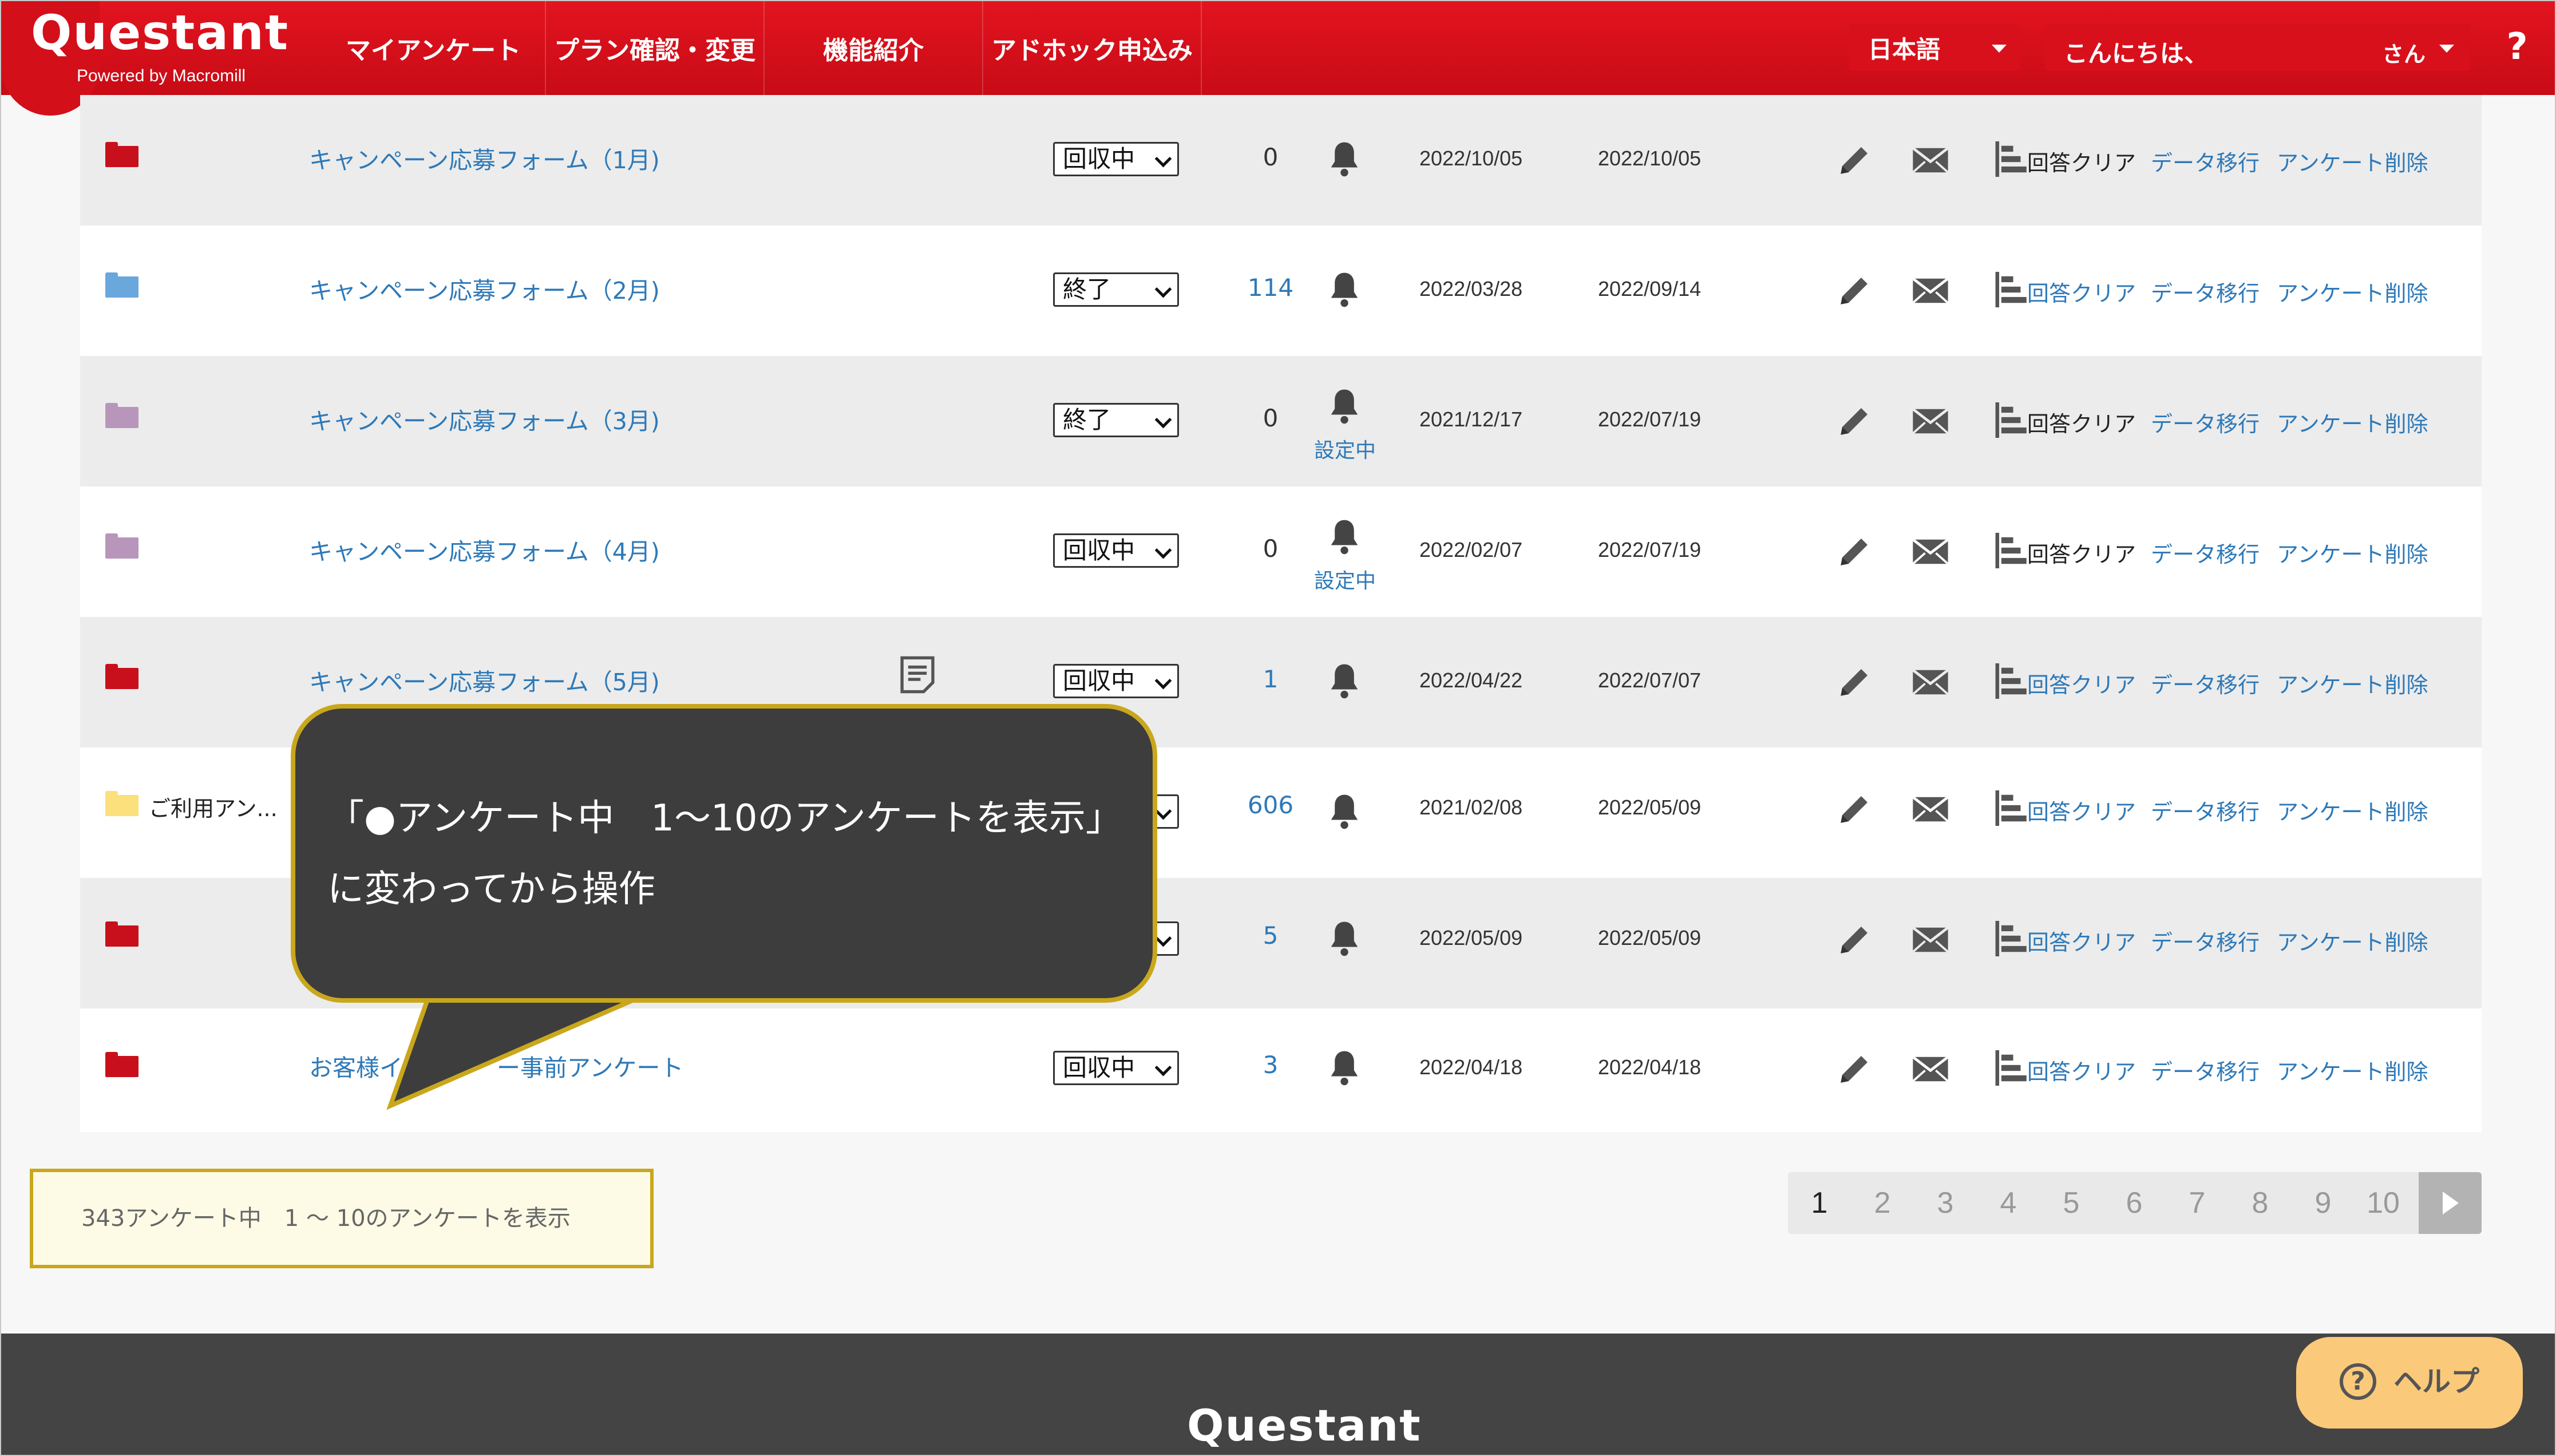 The width and height of the screenshot is (2556, 1456). Describe the element at coordinates (2134, 1203) in the screenshot. I see `page-6: 6` at that location.